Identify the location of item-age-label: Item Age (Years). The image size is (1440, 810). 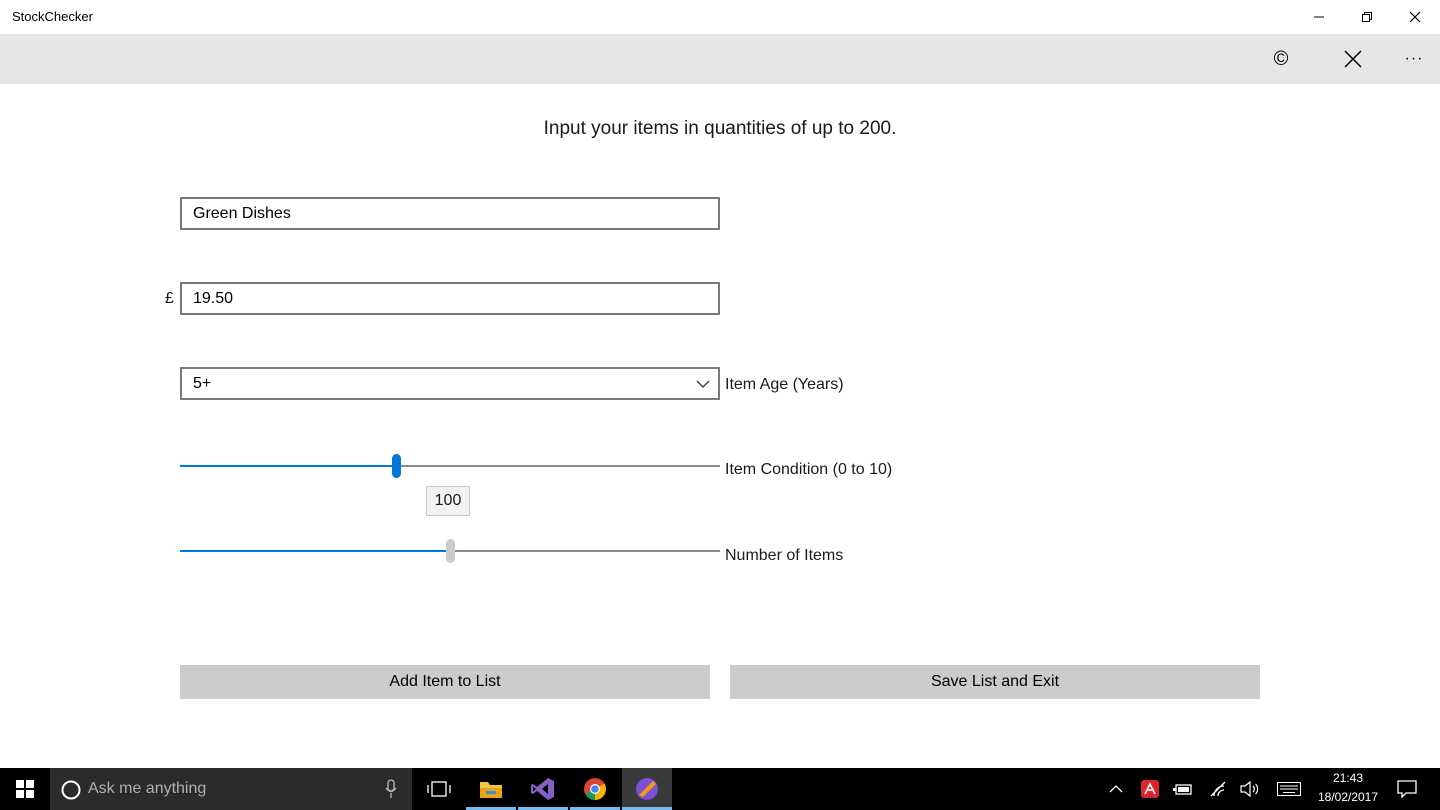
(784, 384).